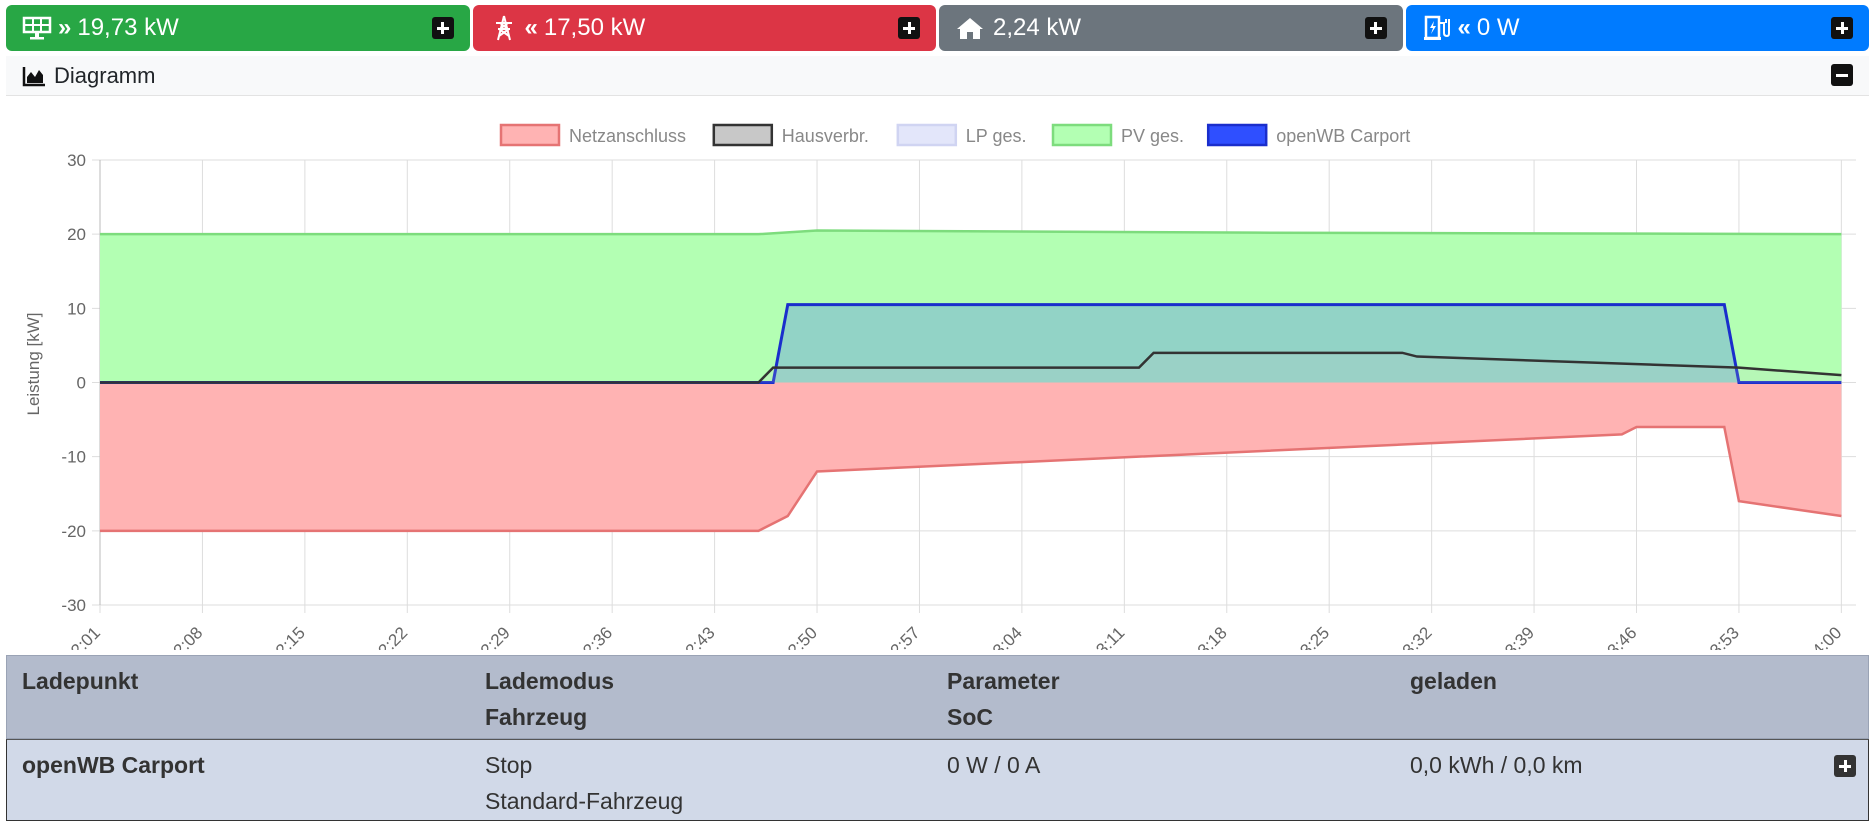 The height and width of the screenshot is (821, 1872). What do you see at coordinates (1152, 136) in the screenshot?
I see `legend-label: PV ges.` at bounding box center [1152, 136].